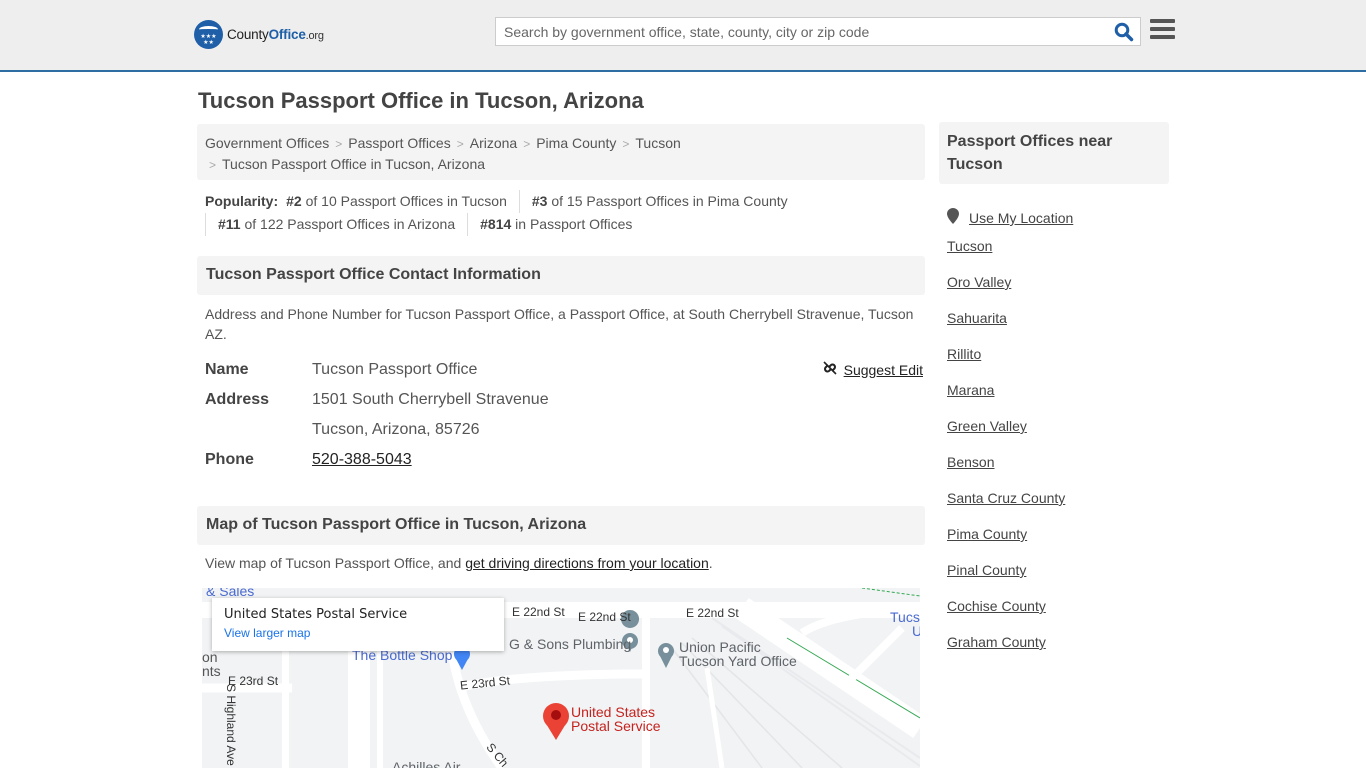 This screenshot has height=768, width=1366. I want to click on popularity-item: #814 in Passport Offices, so click(555, 224).